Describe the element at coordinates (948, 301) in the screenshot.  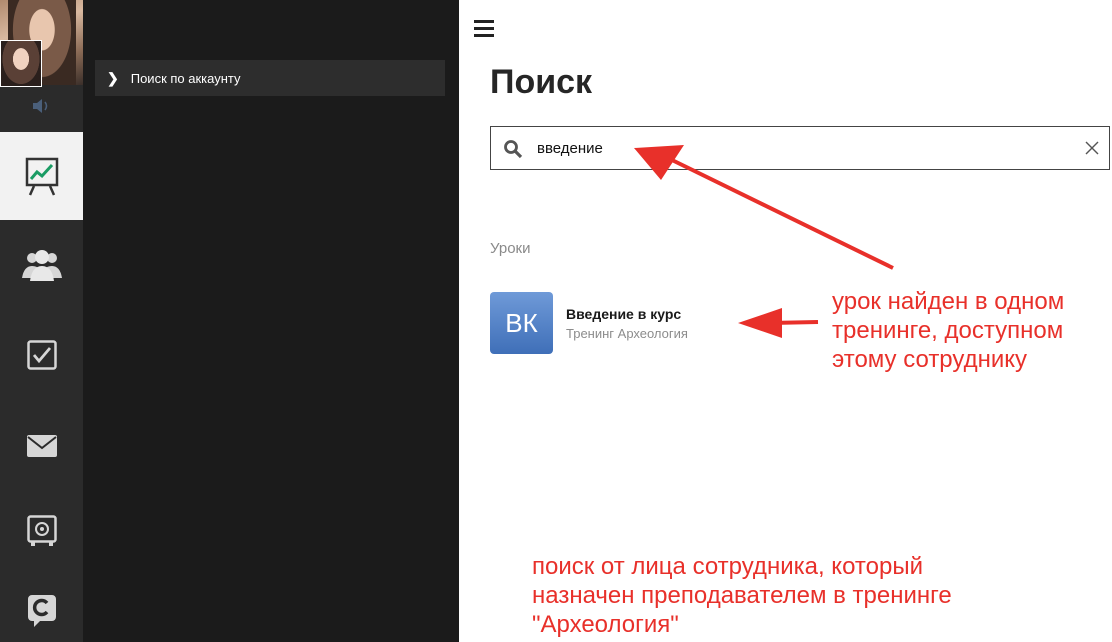
I see `annotation-line: урок найден в одном` at that location.